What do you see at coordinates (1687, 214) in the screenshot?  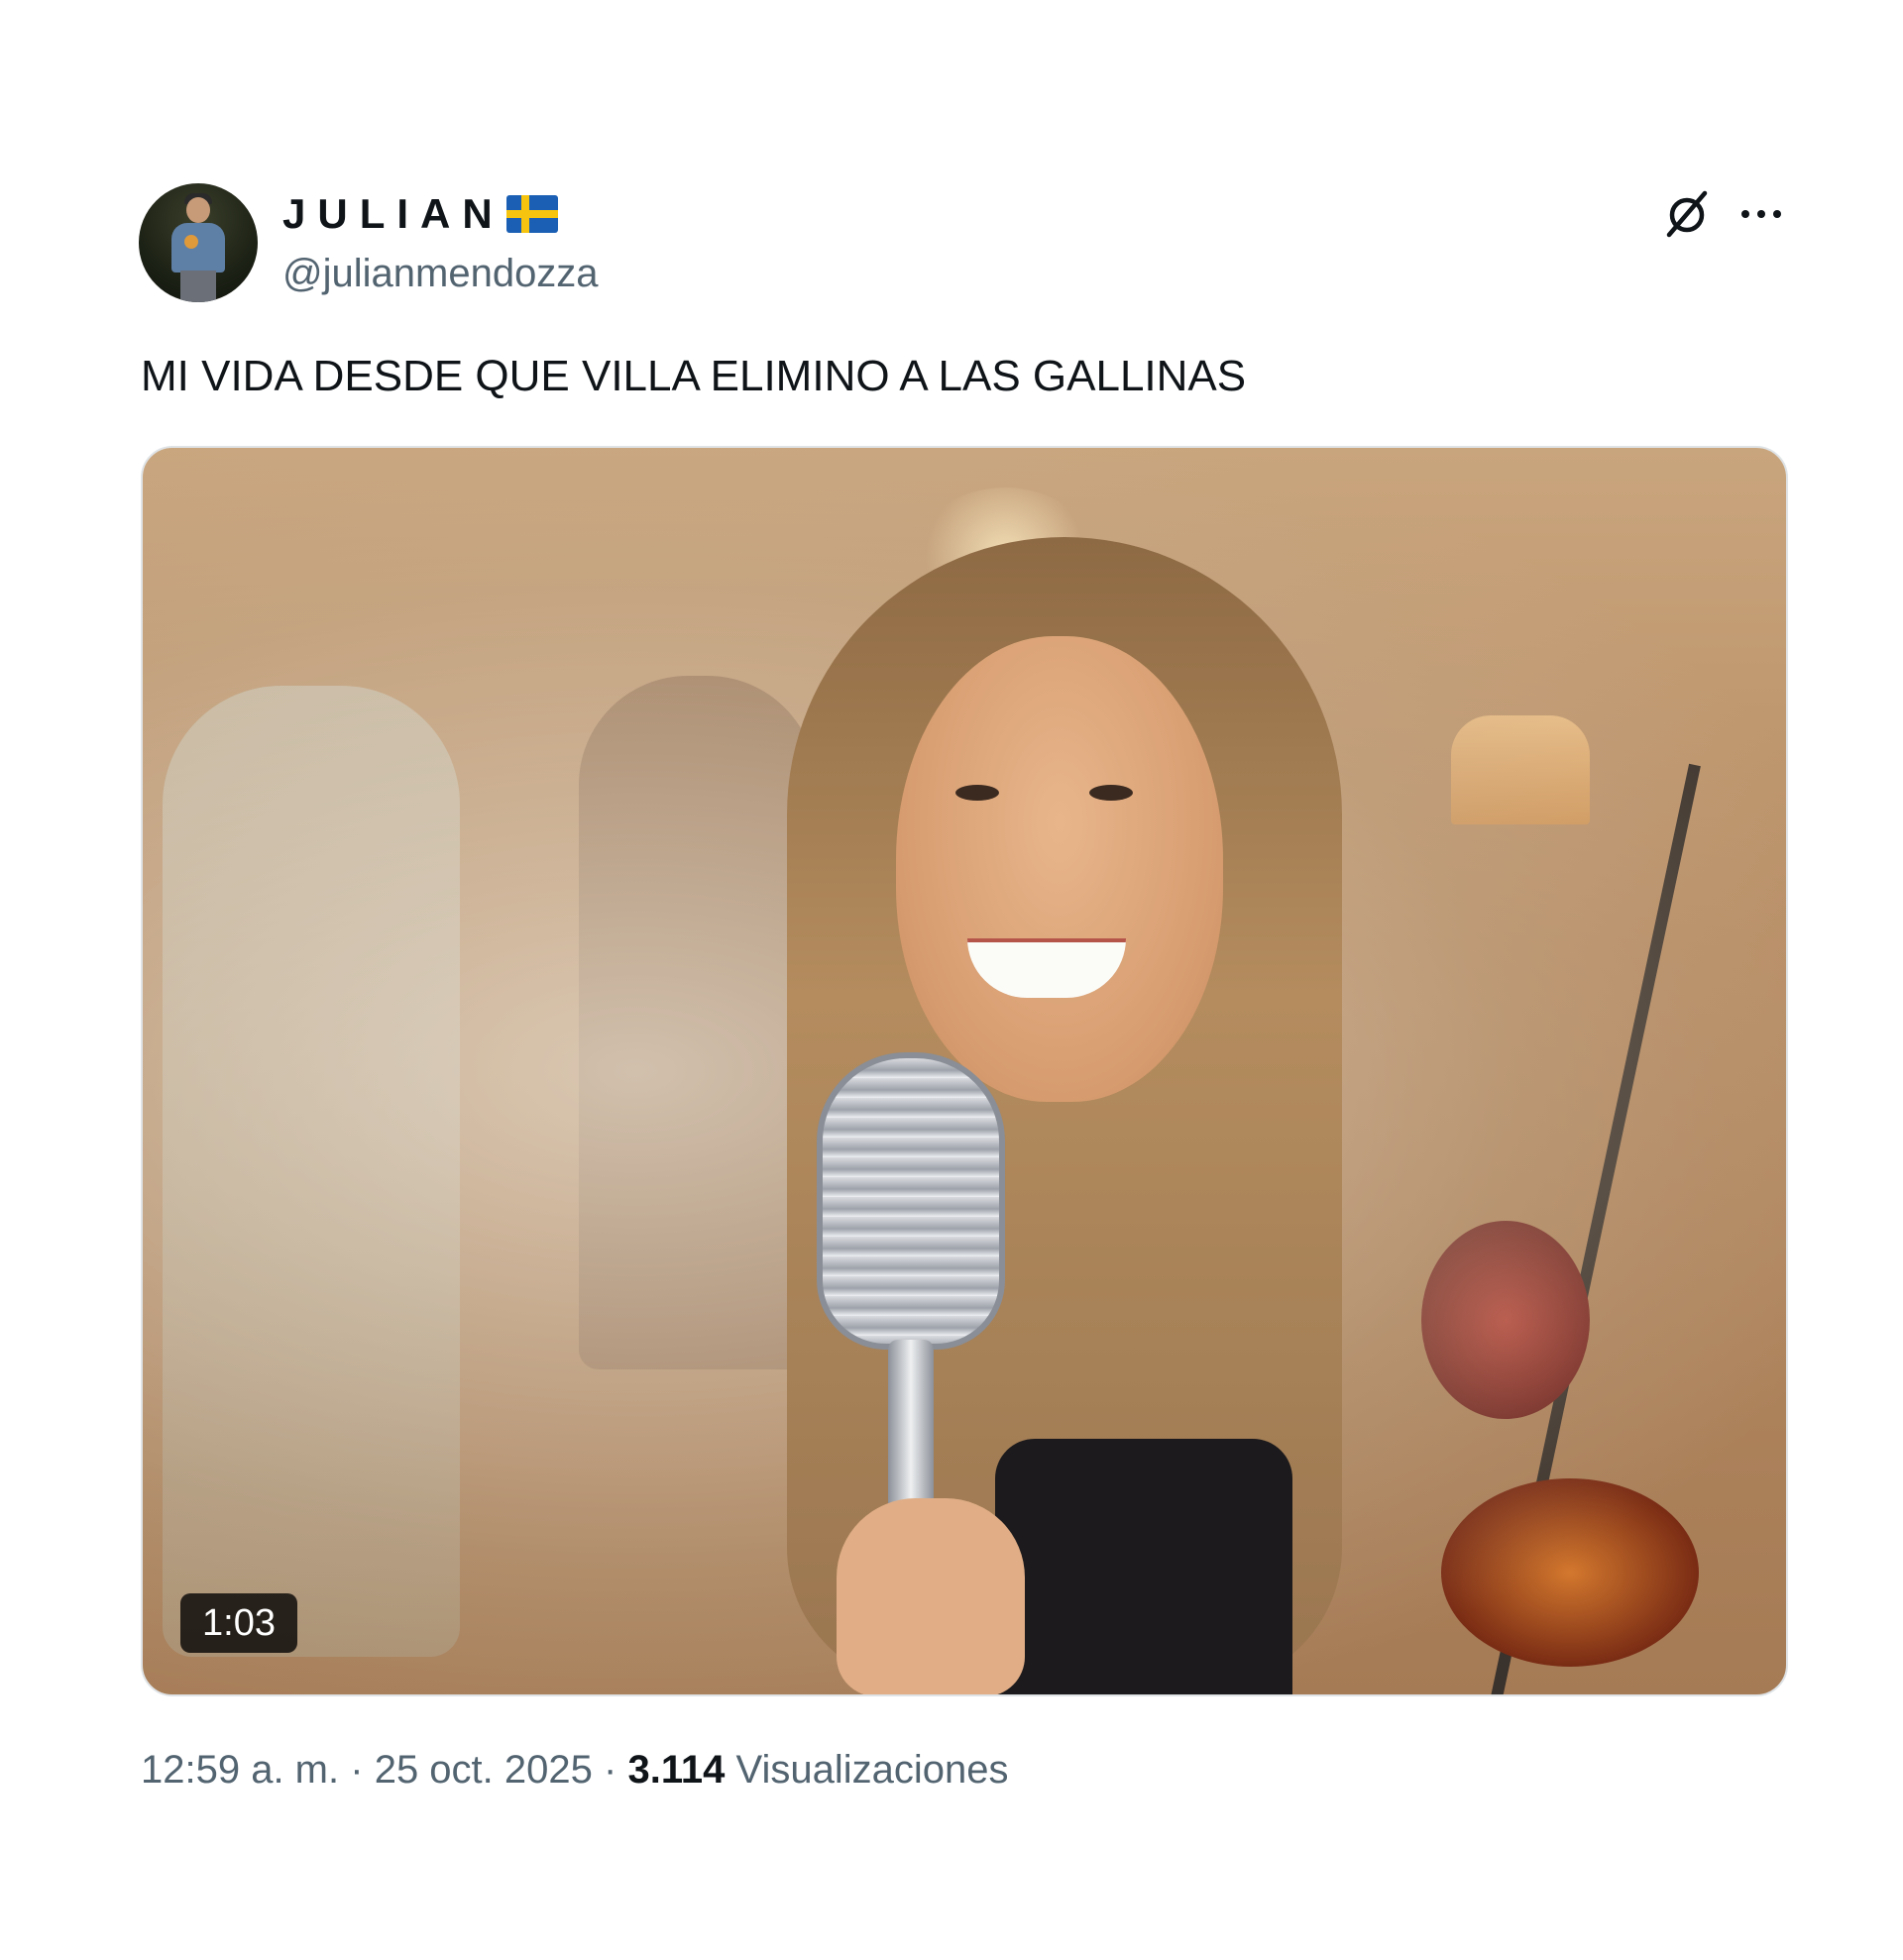 I see `grok-icon` at bounding box center [1687, 214].